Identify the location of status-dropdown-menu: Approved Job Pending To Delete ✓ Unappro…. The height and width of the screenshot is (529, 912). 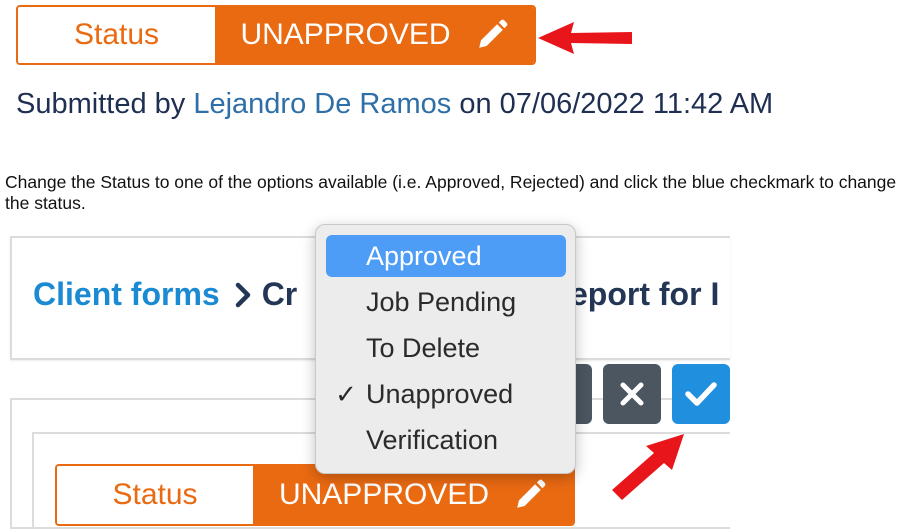
(445, 349).